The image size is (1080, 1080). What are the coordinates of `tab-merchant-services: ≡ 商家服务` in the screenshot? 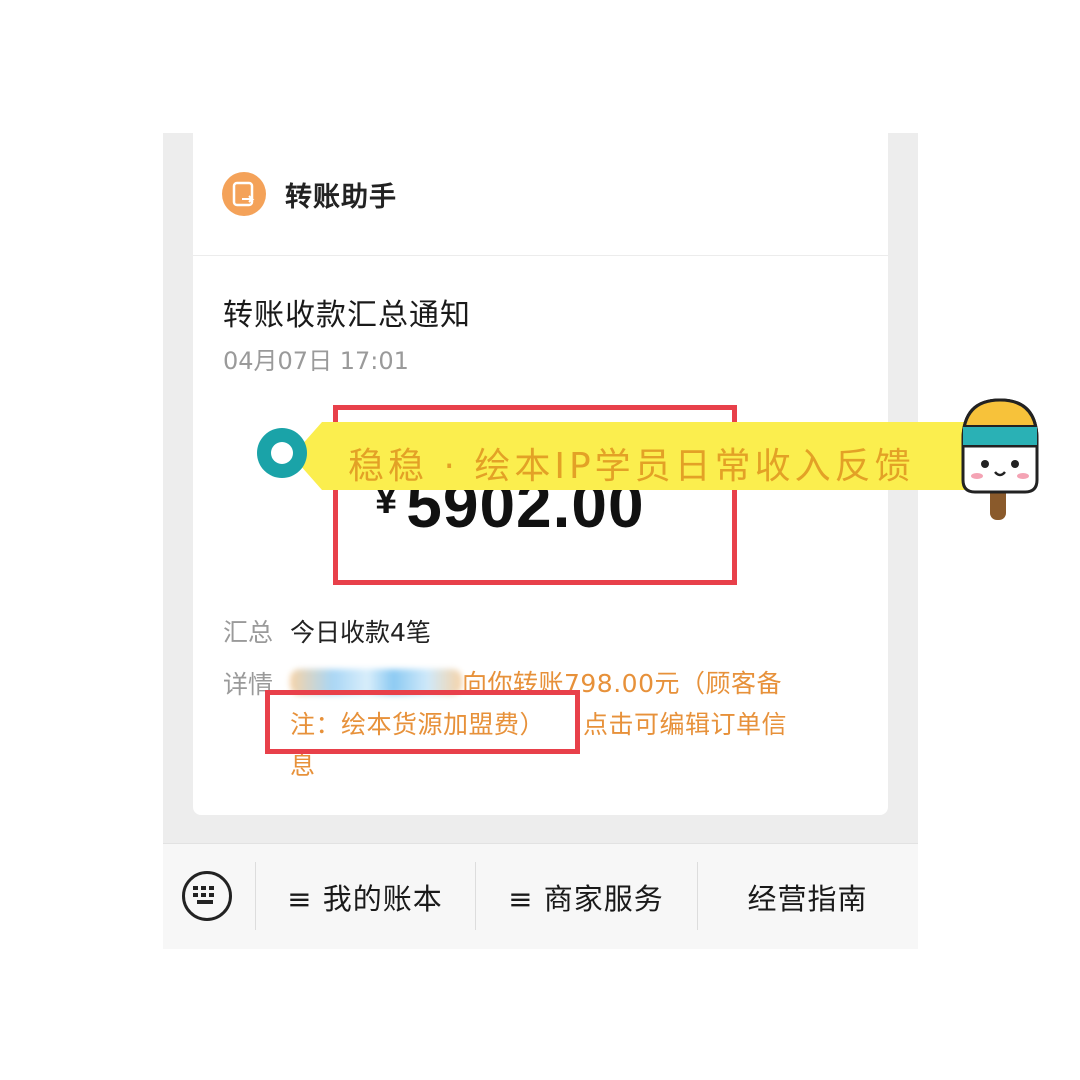 It's located at (586, 896).